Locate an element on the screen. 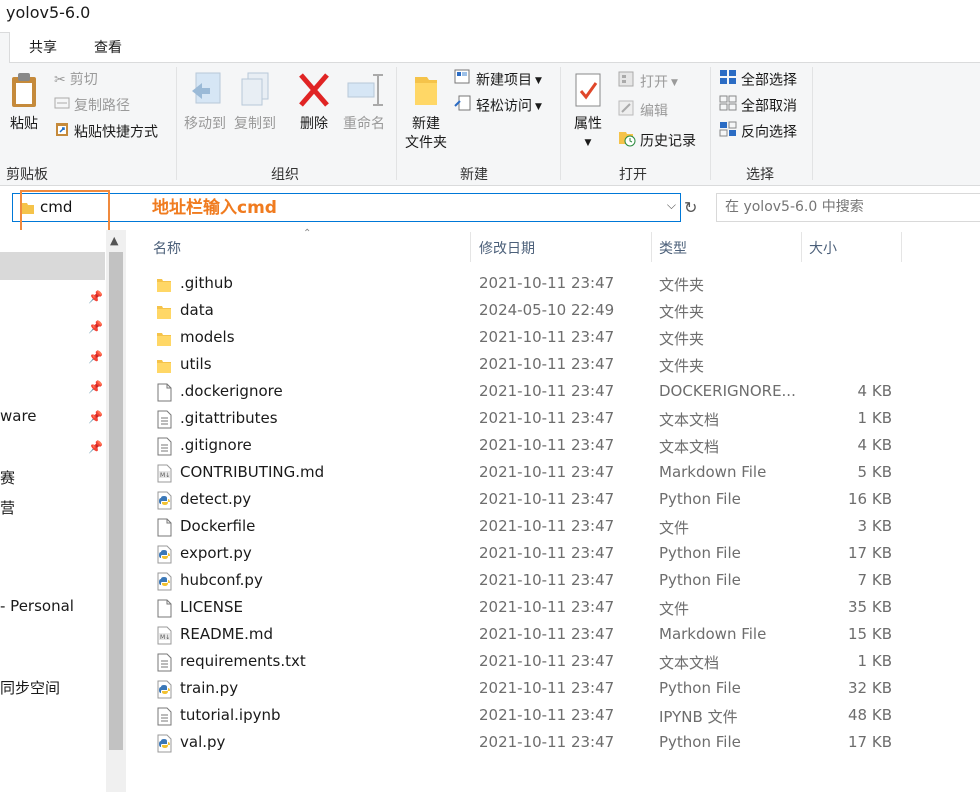 This screenshot has height=792, width=980. folder-icon is located at coordinates (164, 365).